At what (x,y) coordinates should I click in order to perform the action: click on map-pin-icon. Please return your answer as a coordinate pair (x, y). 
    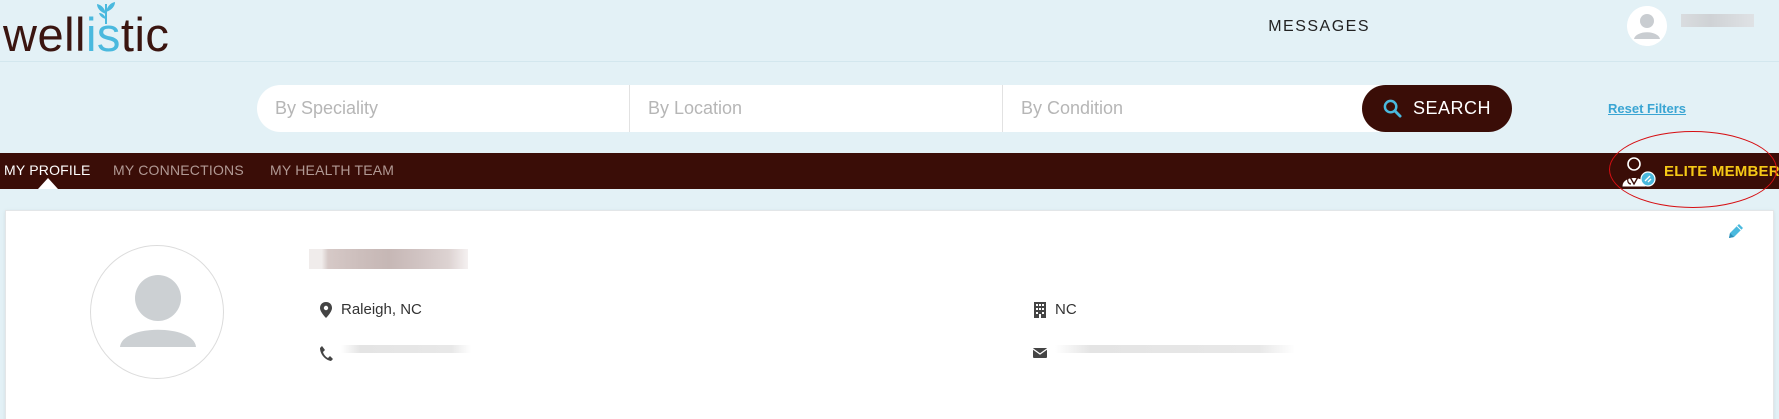
    Looking at the image, I should click on (326, 309).